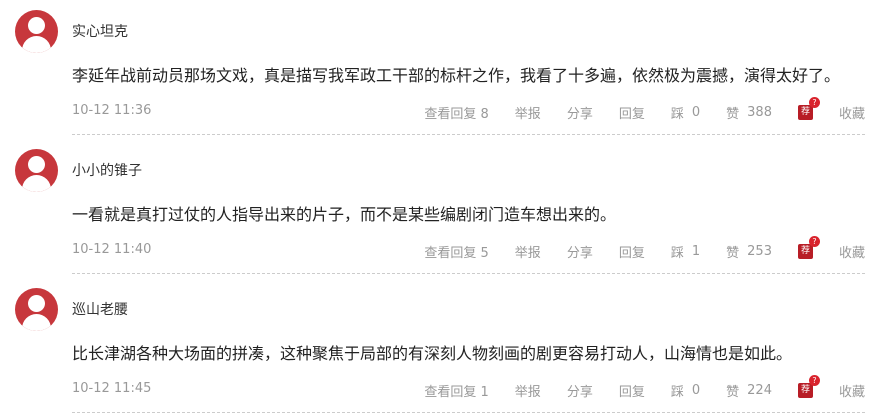  Describe the element at coordinates (696, 251) in the screenshot. I see `dislike-count: 1` at that location.